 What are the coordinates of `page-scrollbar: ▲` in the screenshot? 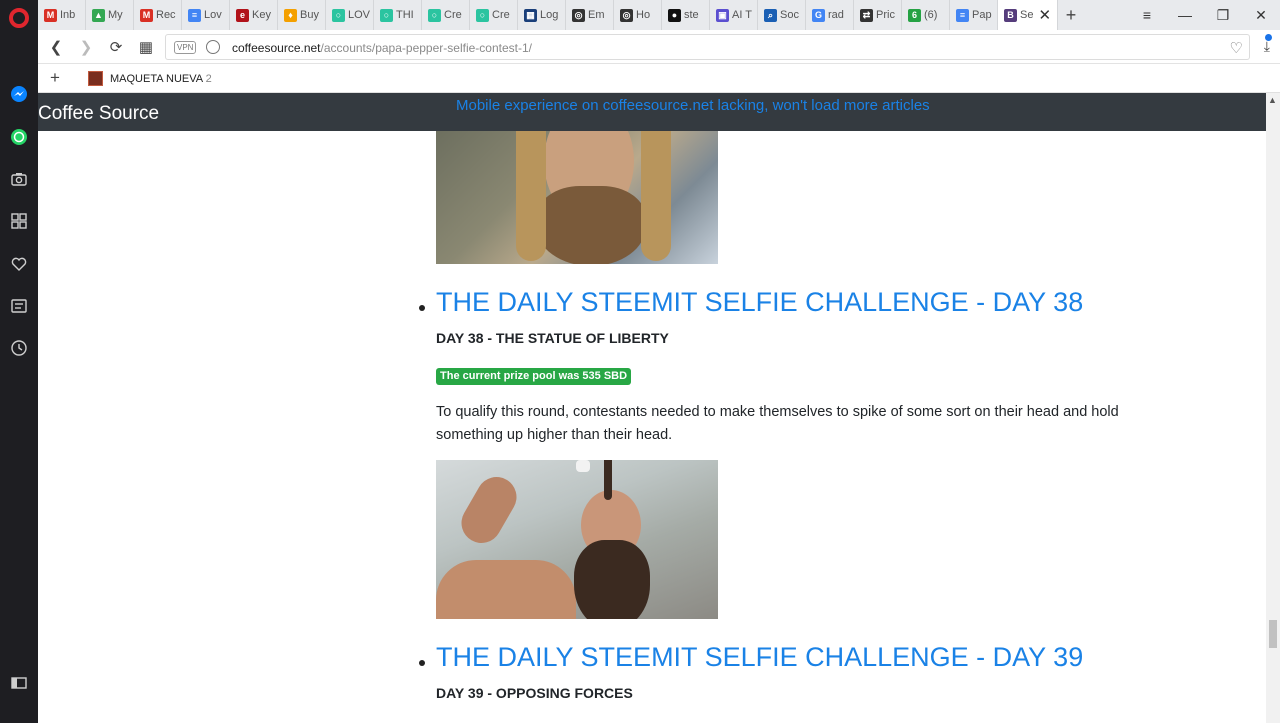 It's located at (1273, 408).